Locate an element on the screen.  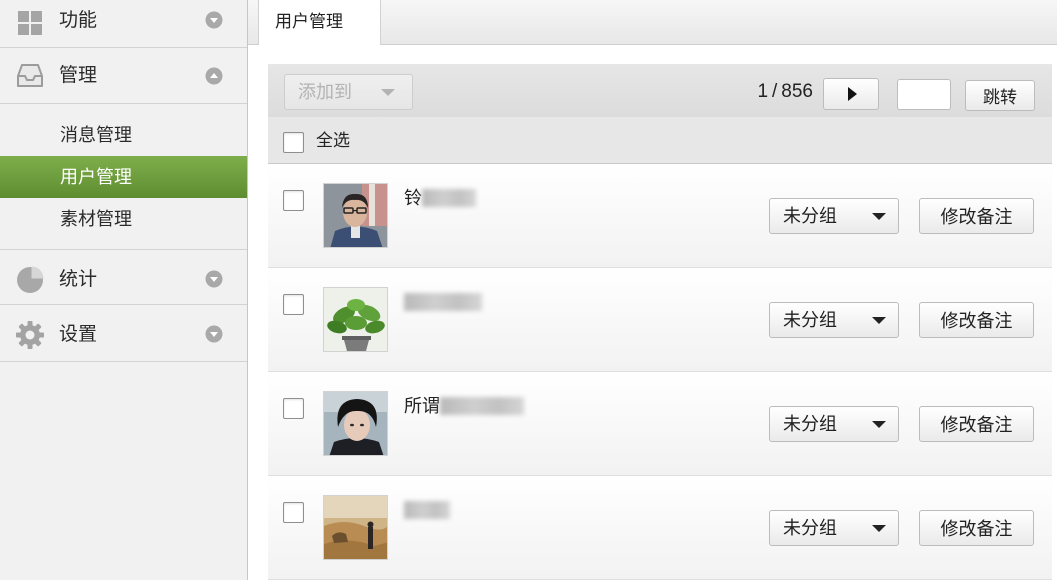
tab-bar: 用户管理 is located at coordinates (652, 22).